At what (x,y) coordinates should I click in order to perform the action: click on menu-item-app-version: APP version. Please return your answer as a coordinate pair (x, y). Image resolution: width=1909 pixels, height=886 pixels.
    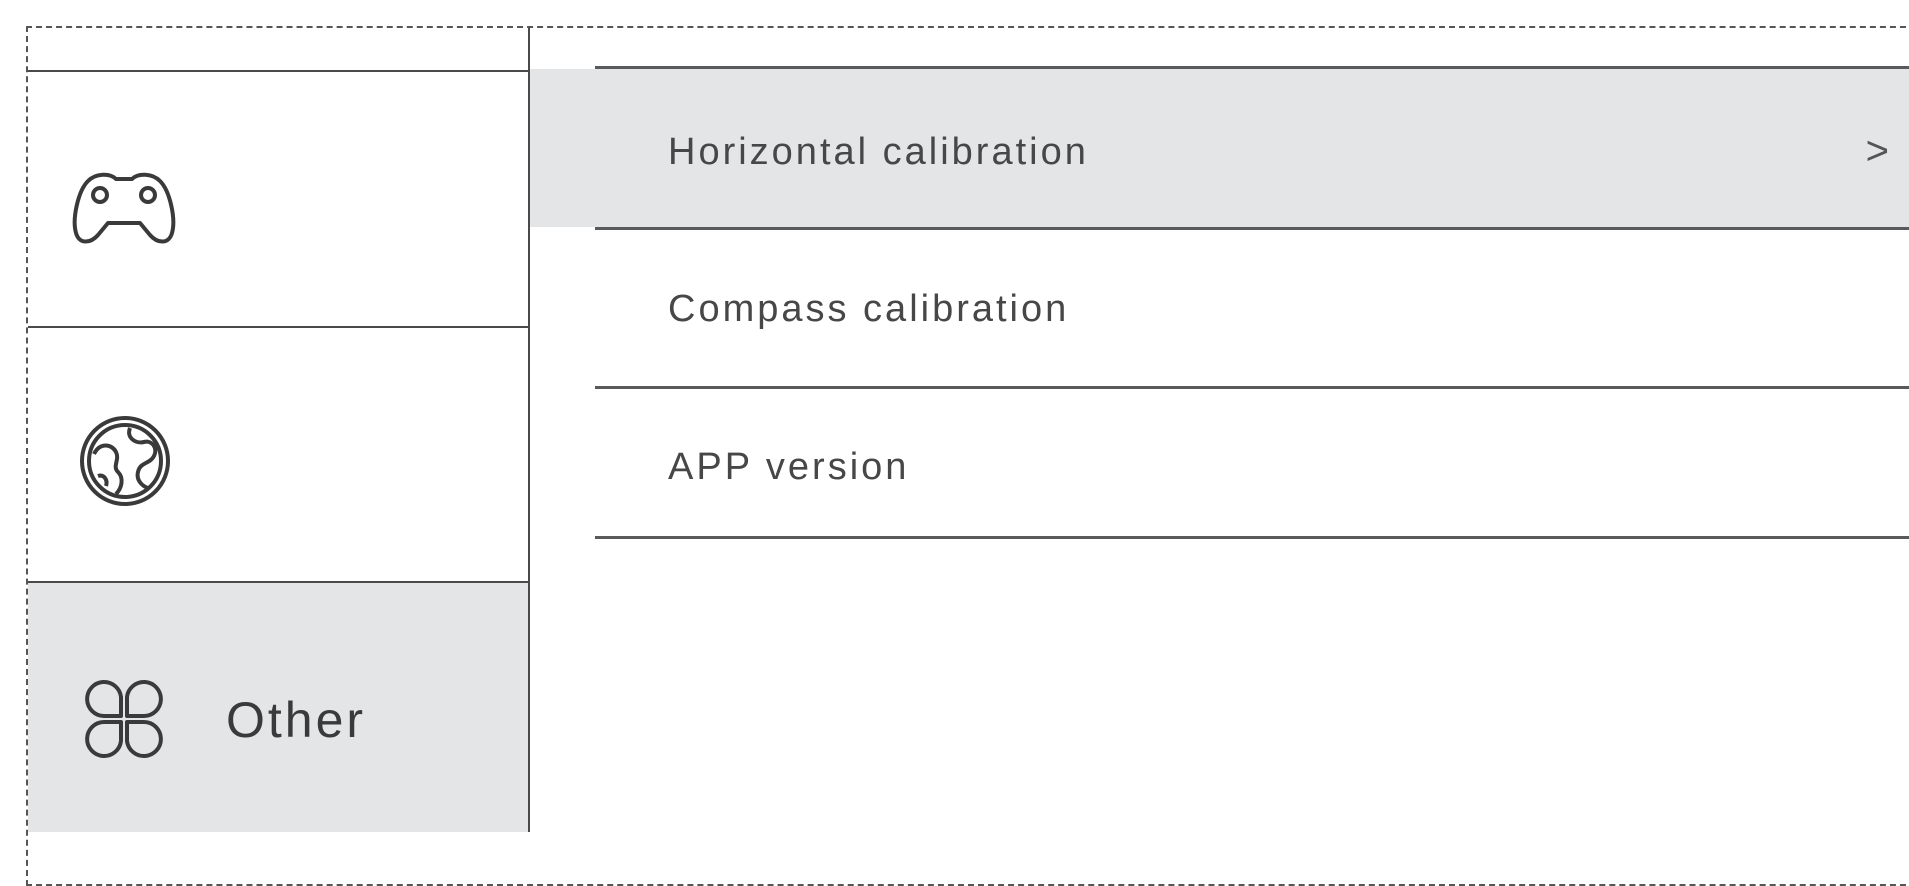
    Looking at the image, I should click on (1219, 463).